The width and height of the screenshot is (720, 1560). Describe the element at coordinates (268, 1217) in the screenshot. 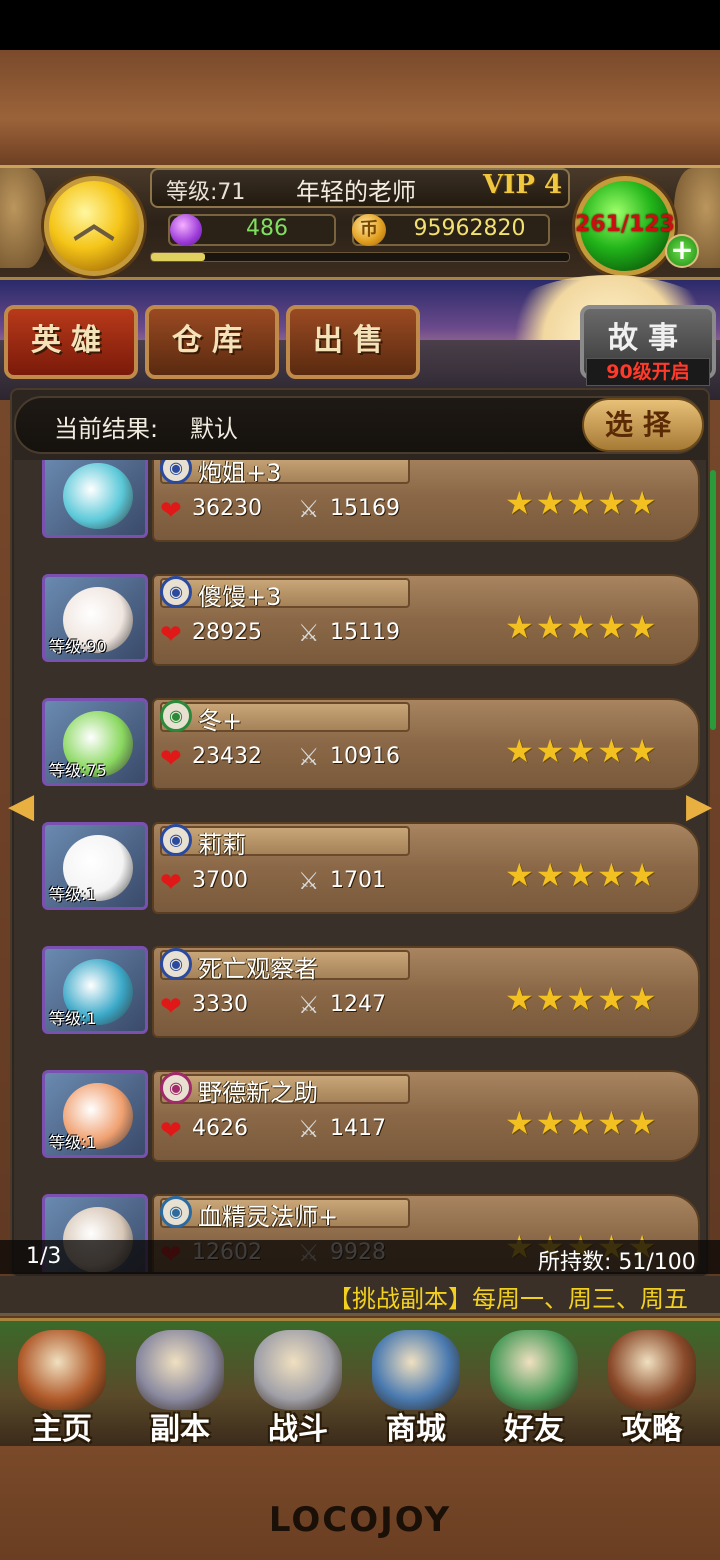

I see `hero-name: 血精灵法师+` at that location.